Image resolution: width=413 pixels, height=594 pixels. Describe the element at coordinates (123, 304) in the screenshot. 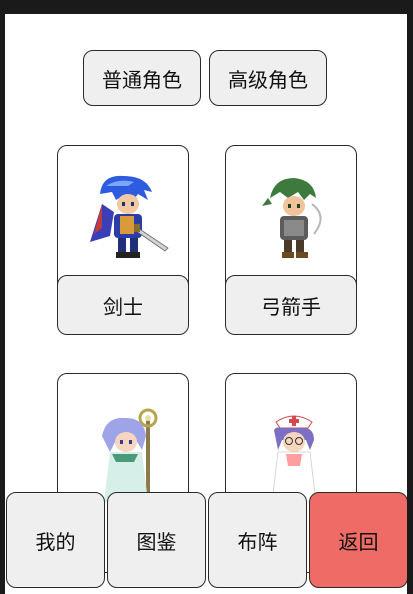

I see `character-label: 剑士` at that location.